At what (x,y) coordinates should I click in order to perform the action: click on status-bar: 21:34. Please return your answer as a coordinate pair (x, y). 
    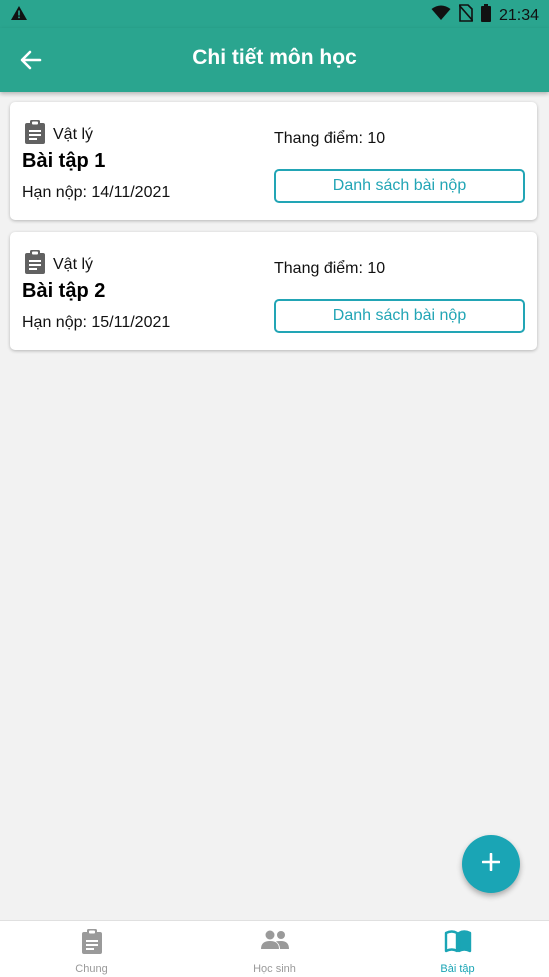
    Looking at the image, I should click on (274, 14).